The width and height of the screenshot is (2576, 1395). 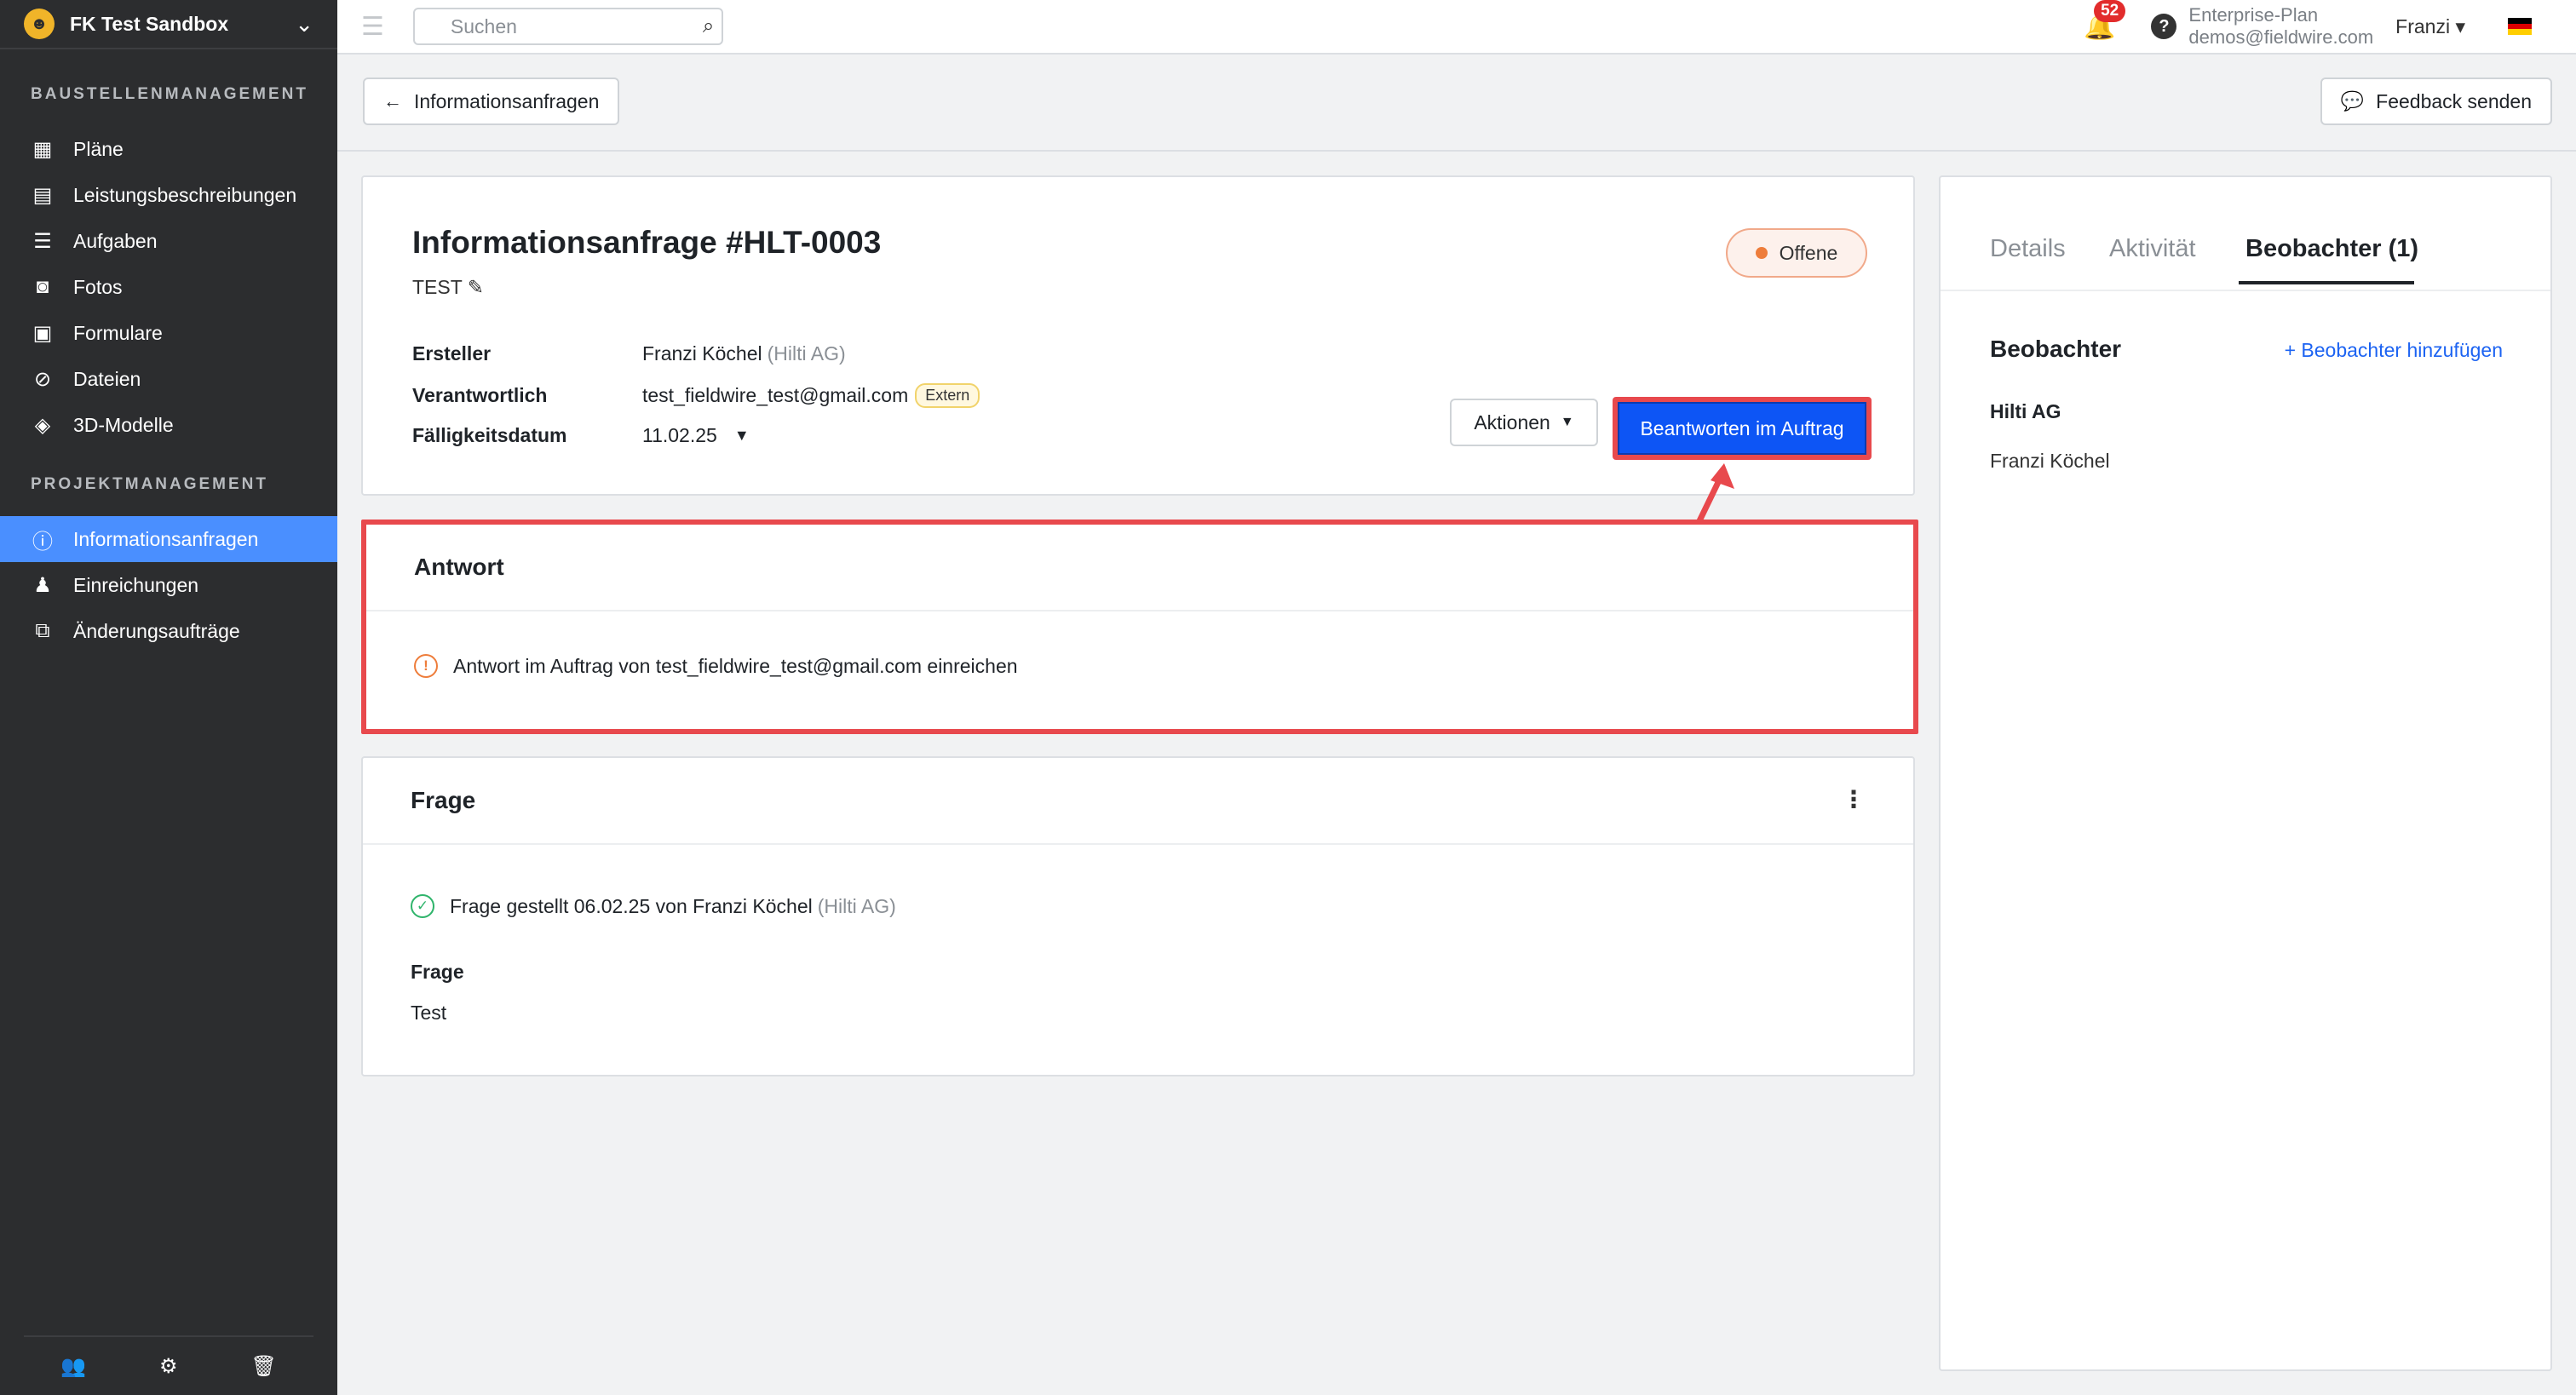 I want to click on creator-name: Franzi Köchel, so click(x=702, y=353).